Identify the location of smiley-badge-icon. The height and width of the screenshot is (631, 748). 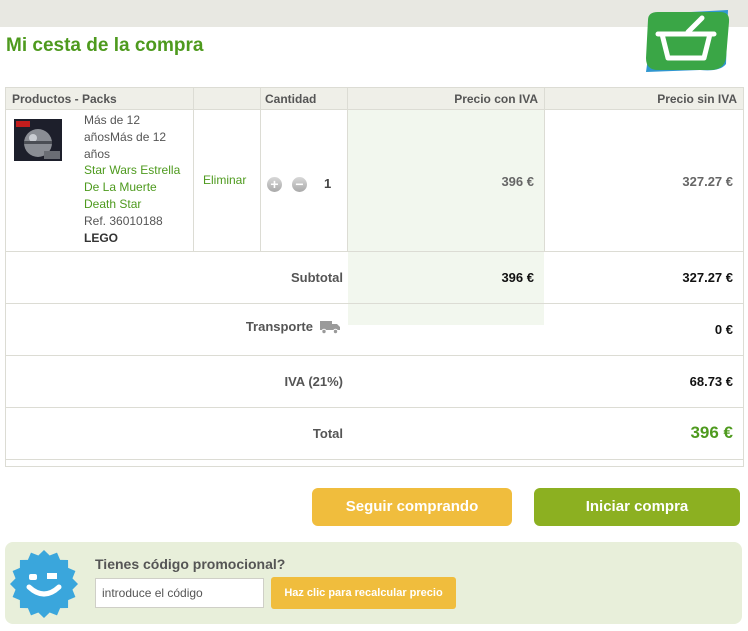
(44, 584).